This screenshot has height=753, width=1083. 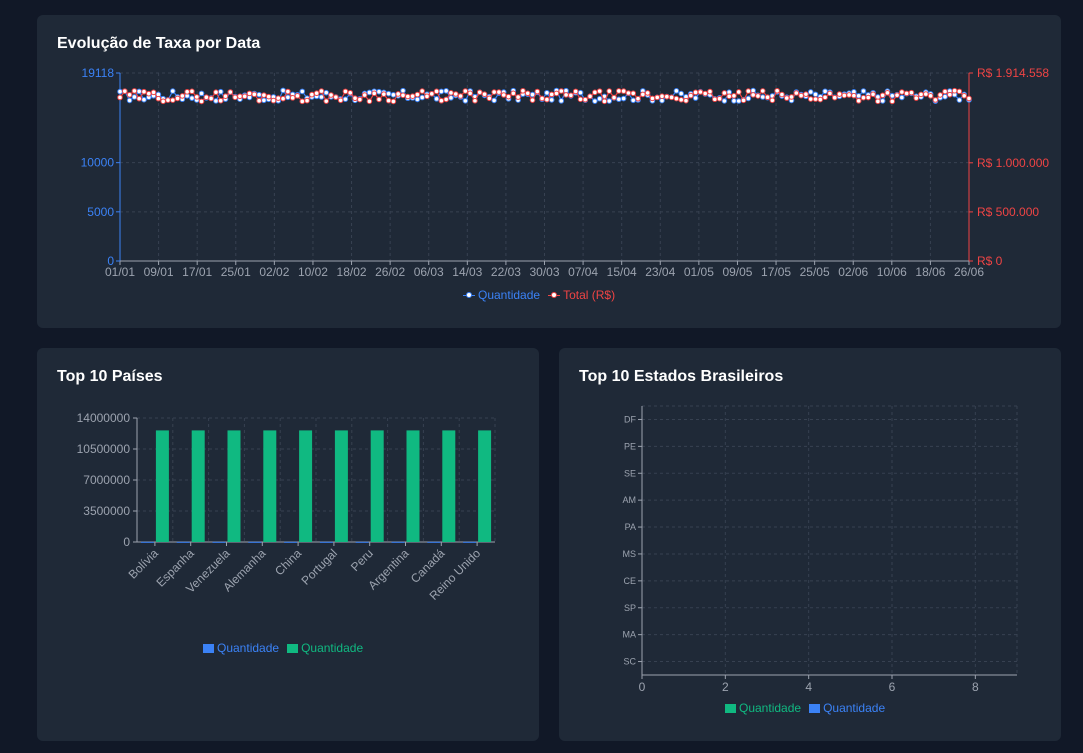 What do you see at coordinates (100, 212) in the screenshot?
I see `y-left-tick-label: 5000` at bounding box center [100, 212].